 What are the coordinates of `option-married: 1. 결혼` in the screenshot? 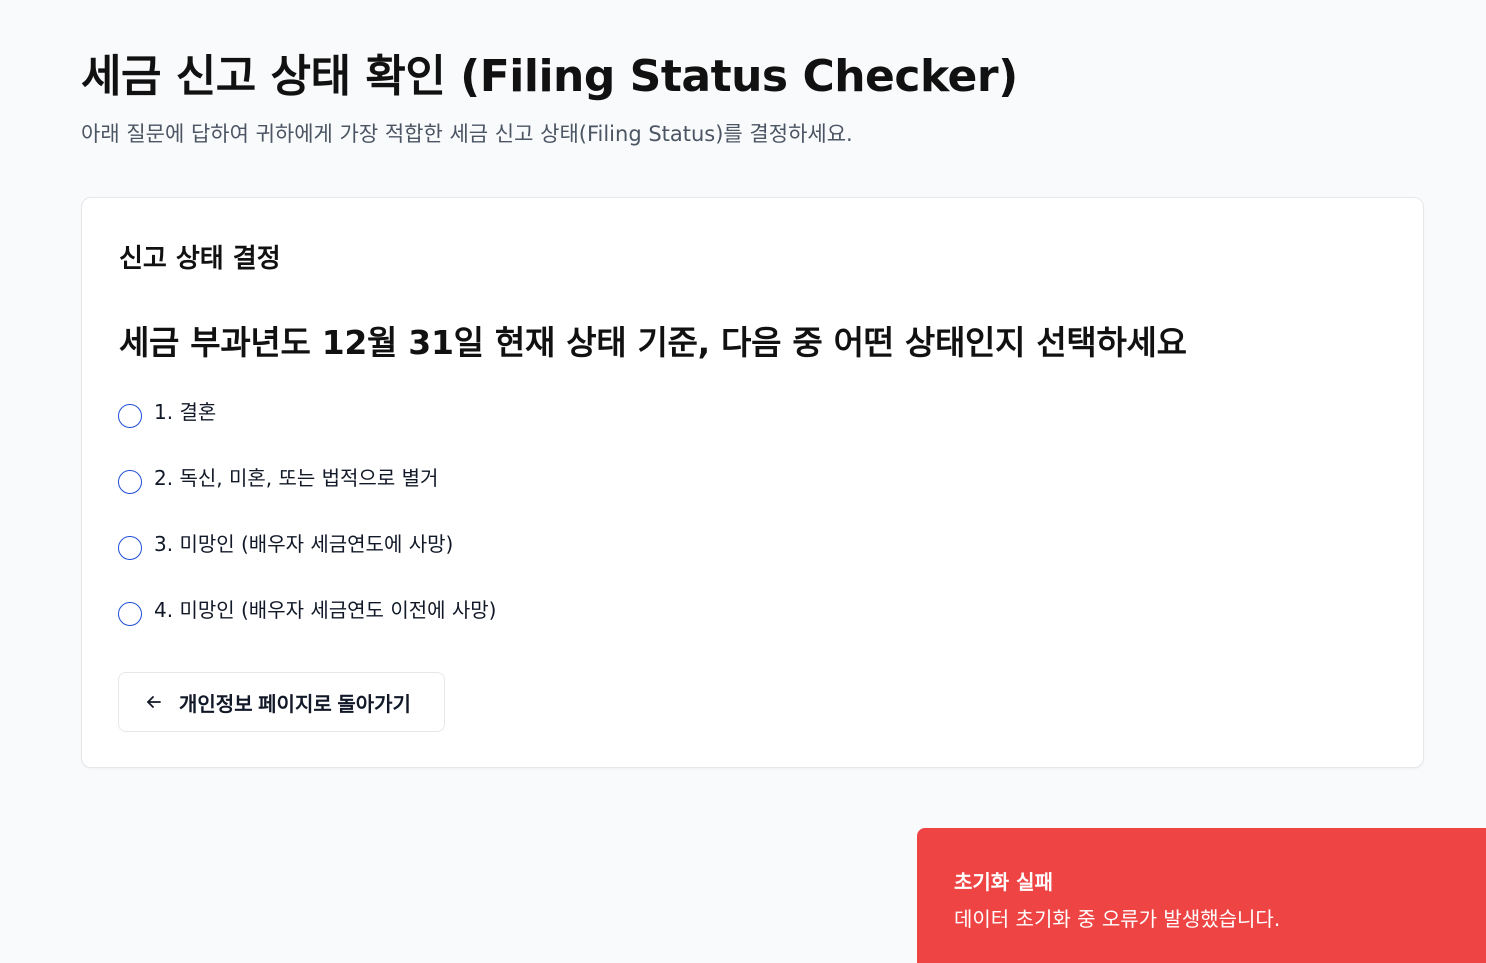 It's located at (167, 412).